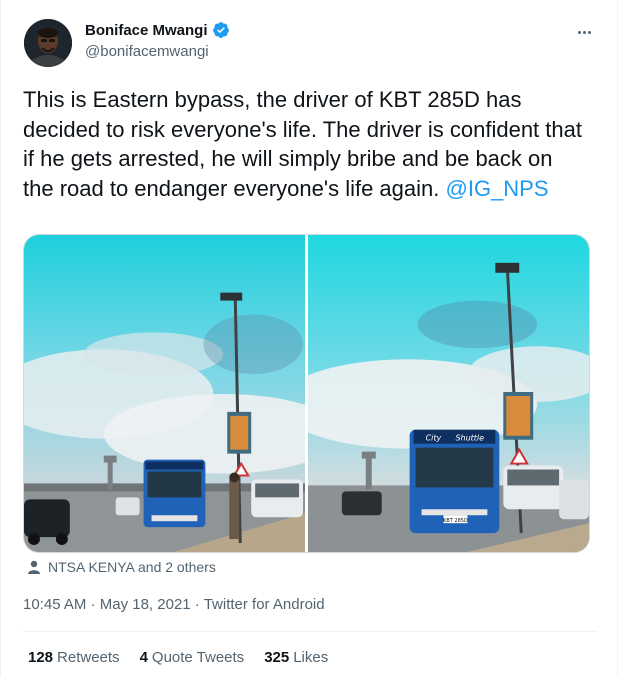  I want to click on avatar, so click(48, 43).